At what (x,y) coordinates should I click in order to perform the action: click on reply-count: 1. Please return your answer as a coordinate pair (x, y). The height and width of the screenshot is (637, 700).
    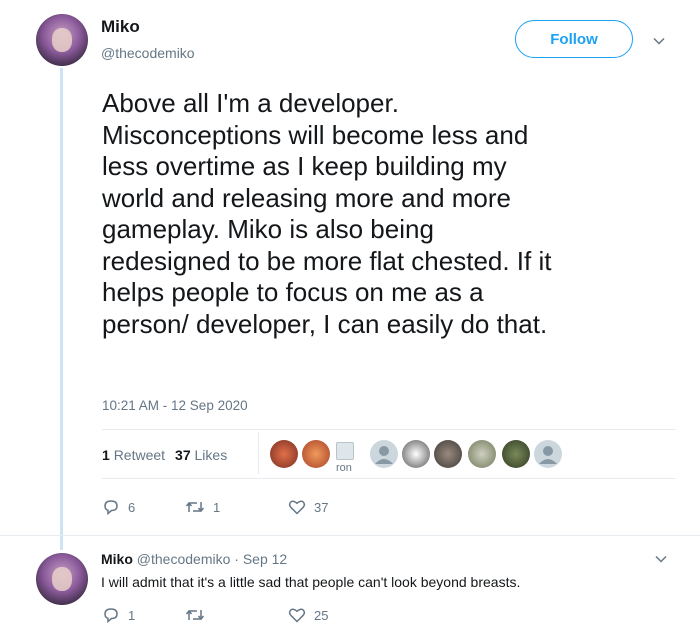
    Looking at the image, I should click on (132, 615).